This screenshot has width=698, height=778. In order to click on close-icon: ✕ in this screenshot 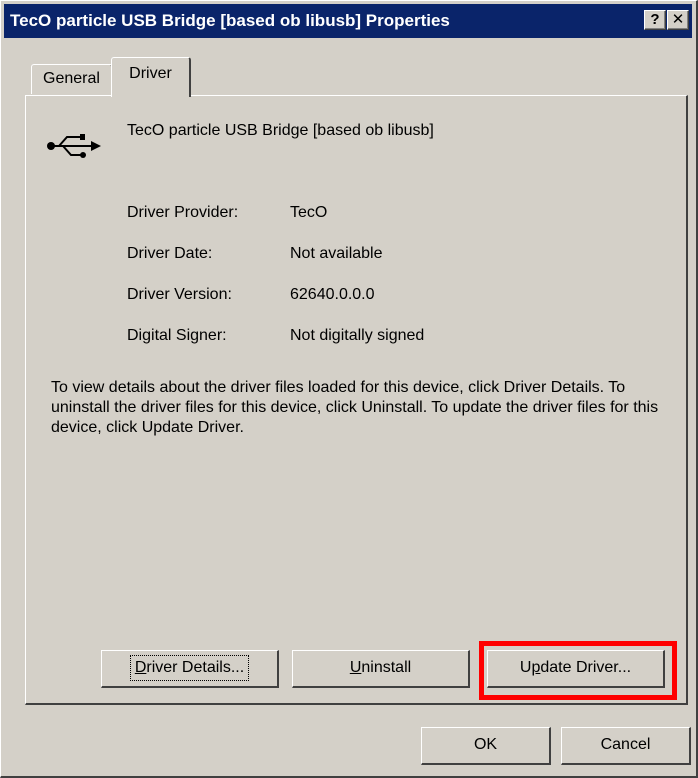, I will do `click(678, 19)`.